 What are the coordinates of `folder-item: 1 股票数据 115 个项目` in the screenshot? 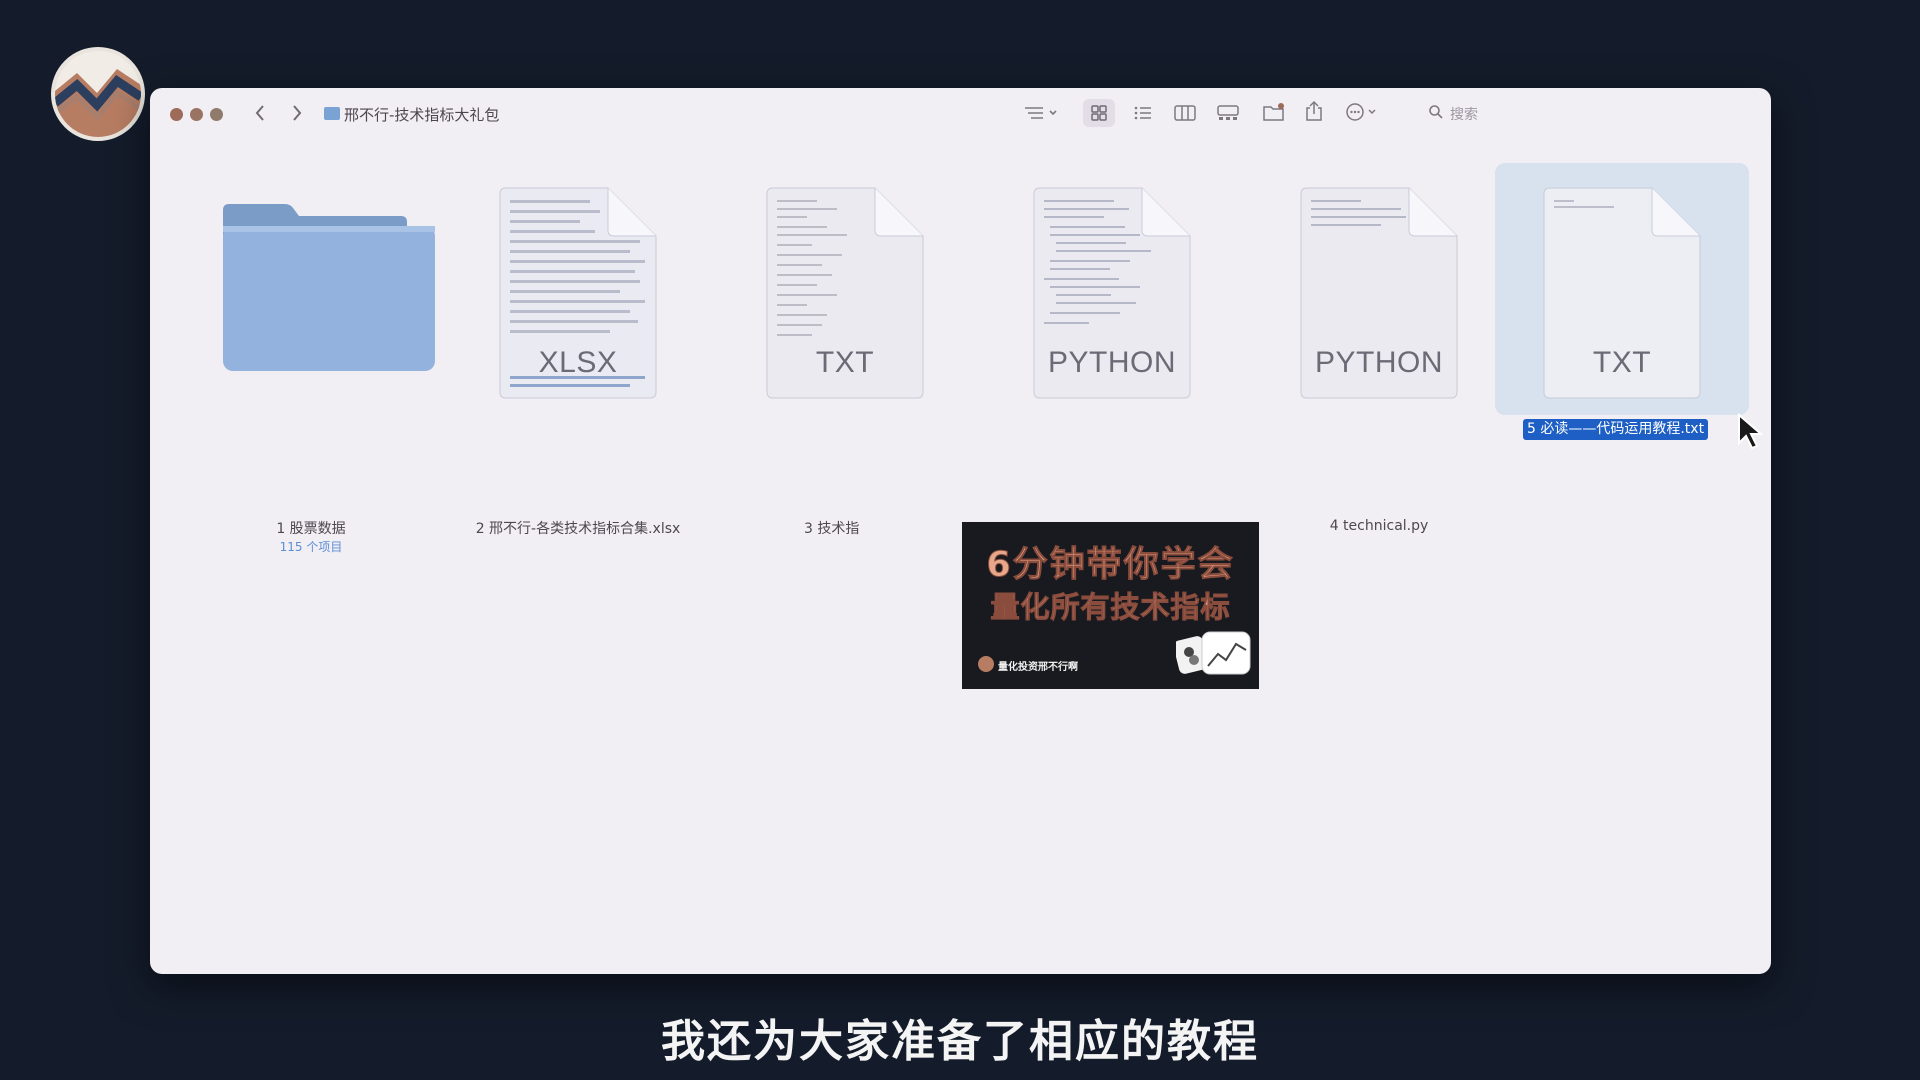 It's located at (311, 376).